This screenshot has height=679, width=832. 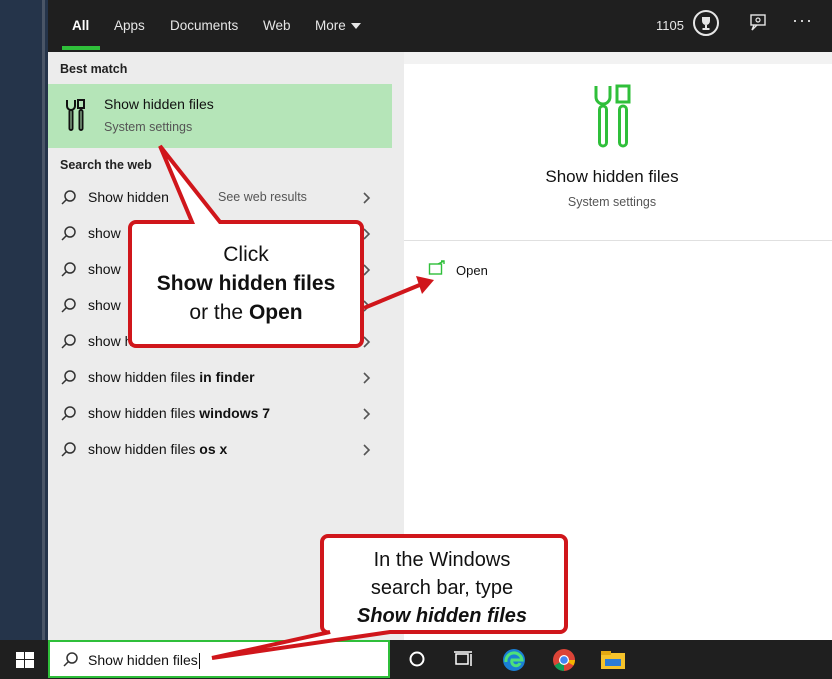 I want to click on callout-top-line2: Show hidden files, so click(x=246, y=283).